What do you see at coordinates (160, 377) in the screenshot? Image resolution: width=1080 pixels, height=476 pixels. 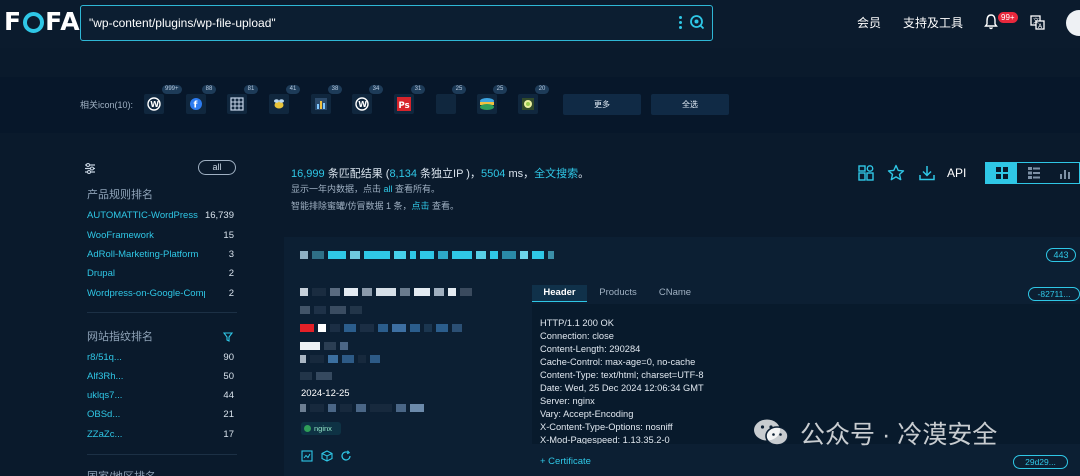 I see `fingerprint-rank-row: Alf3Rh... 50` at bounding box center [160, 377].